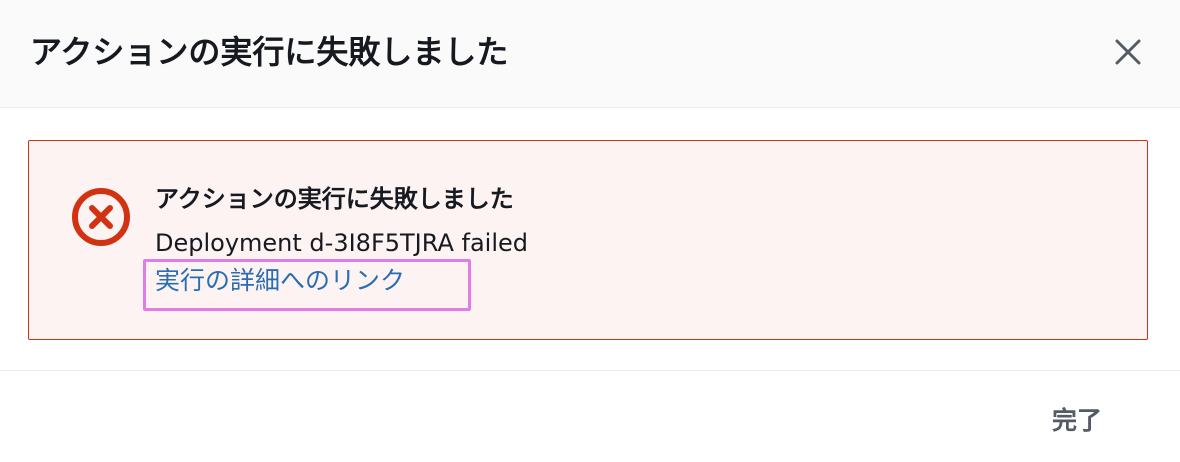  I want to click on error-circle-x-icon, so click(101, 217).